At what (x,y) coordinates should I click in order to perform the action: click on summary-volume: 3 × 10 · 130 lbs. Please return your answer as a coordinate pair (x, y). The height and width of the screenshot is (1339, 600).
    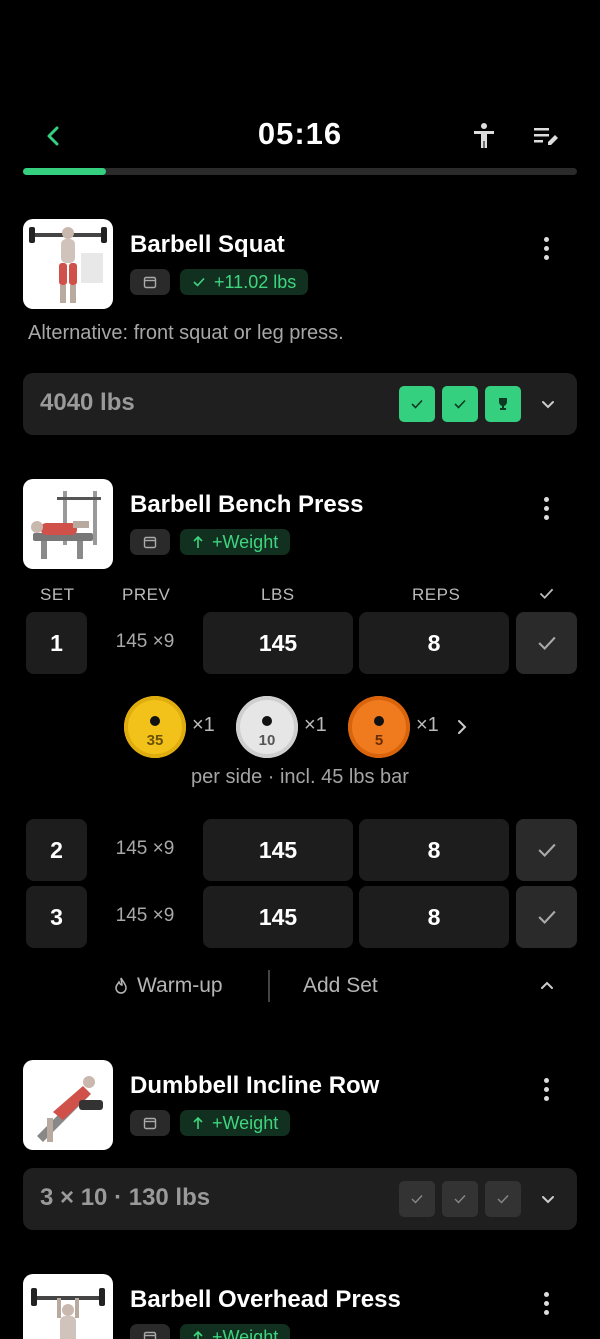
    Looking at the image, I should click on (125, 1197).